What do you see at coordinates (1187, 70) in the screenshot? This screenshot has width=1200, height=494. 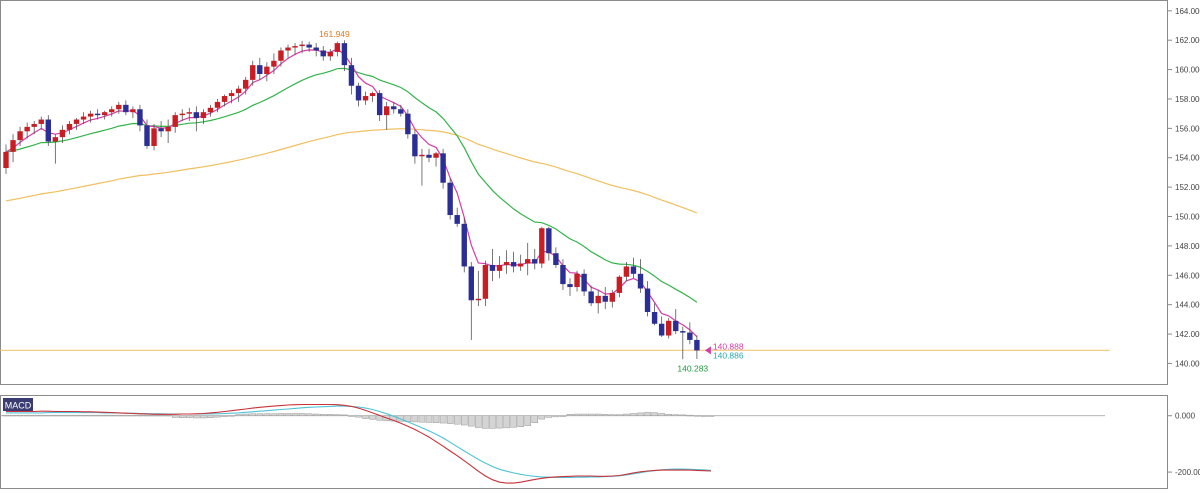 I see `price-y-tick-label: 160.000` at bounding box center [1187, 70].